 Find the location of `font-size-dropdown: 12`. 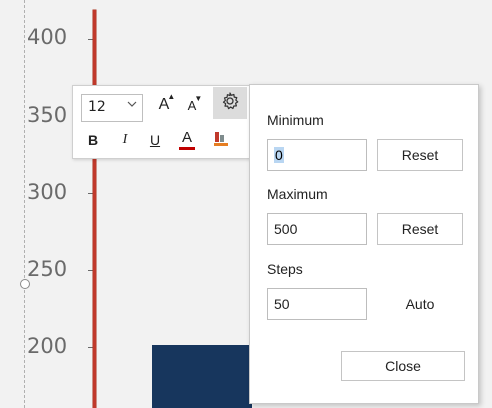

font-size-dropdown: 12 is located at coordinates (112, 108).